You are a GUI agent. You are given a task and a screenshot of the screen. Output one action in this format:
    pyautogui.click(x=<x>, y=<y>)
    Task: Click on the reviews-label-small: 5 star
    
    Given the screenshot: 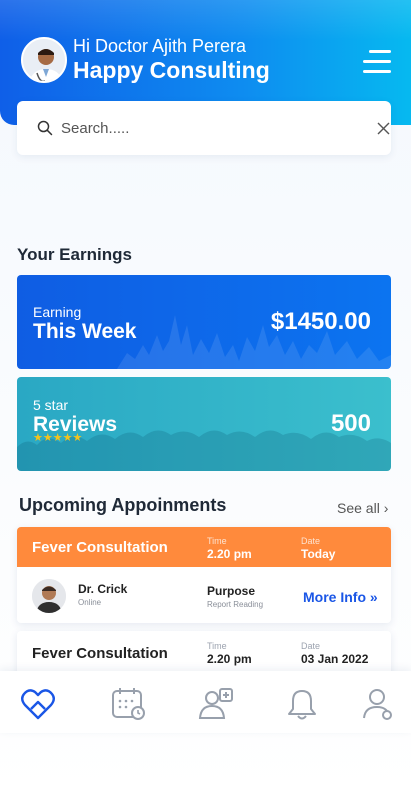 What is the action you would take?
    pyautogui.click(x=51, y=405)
    